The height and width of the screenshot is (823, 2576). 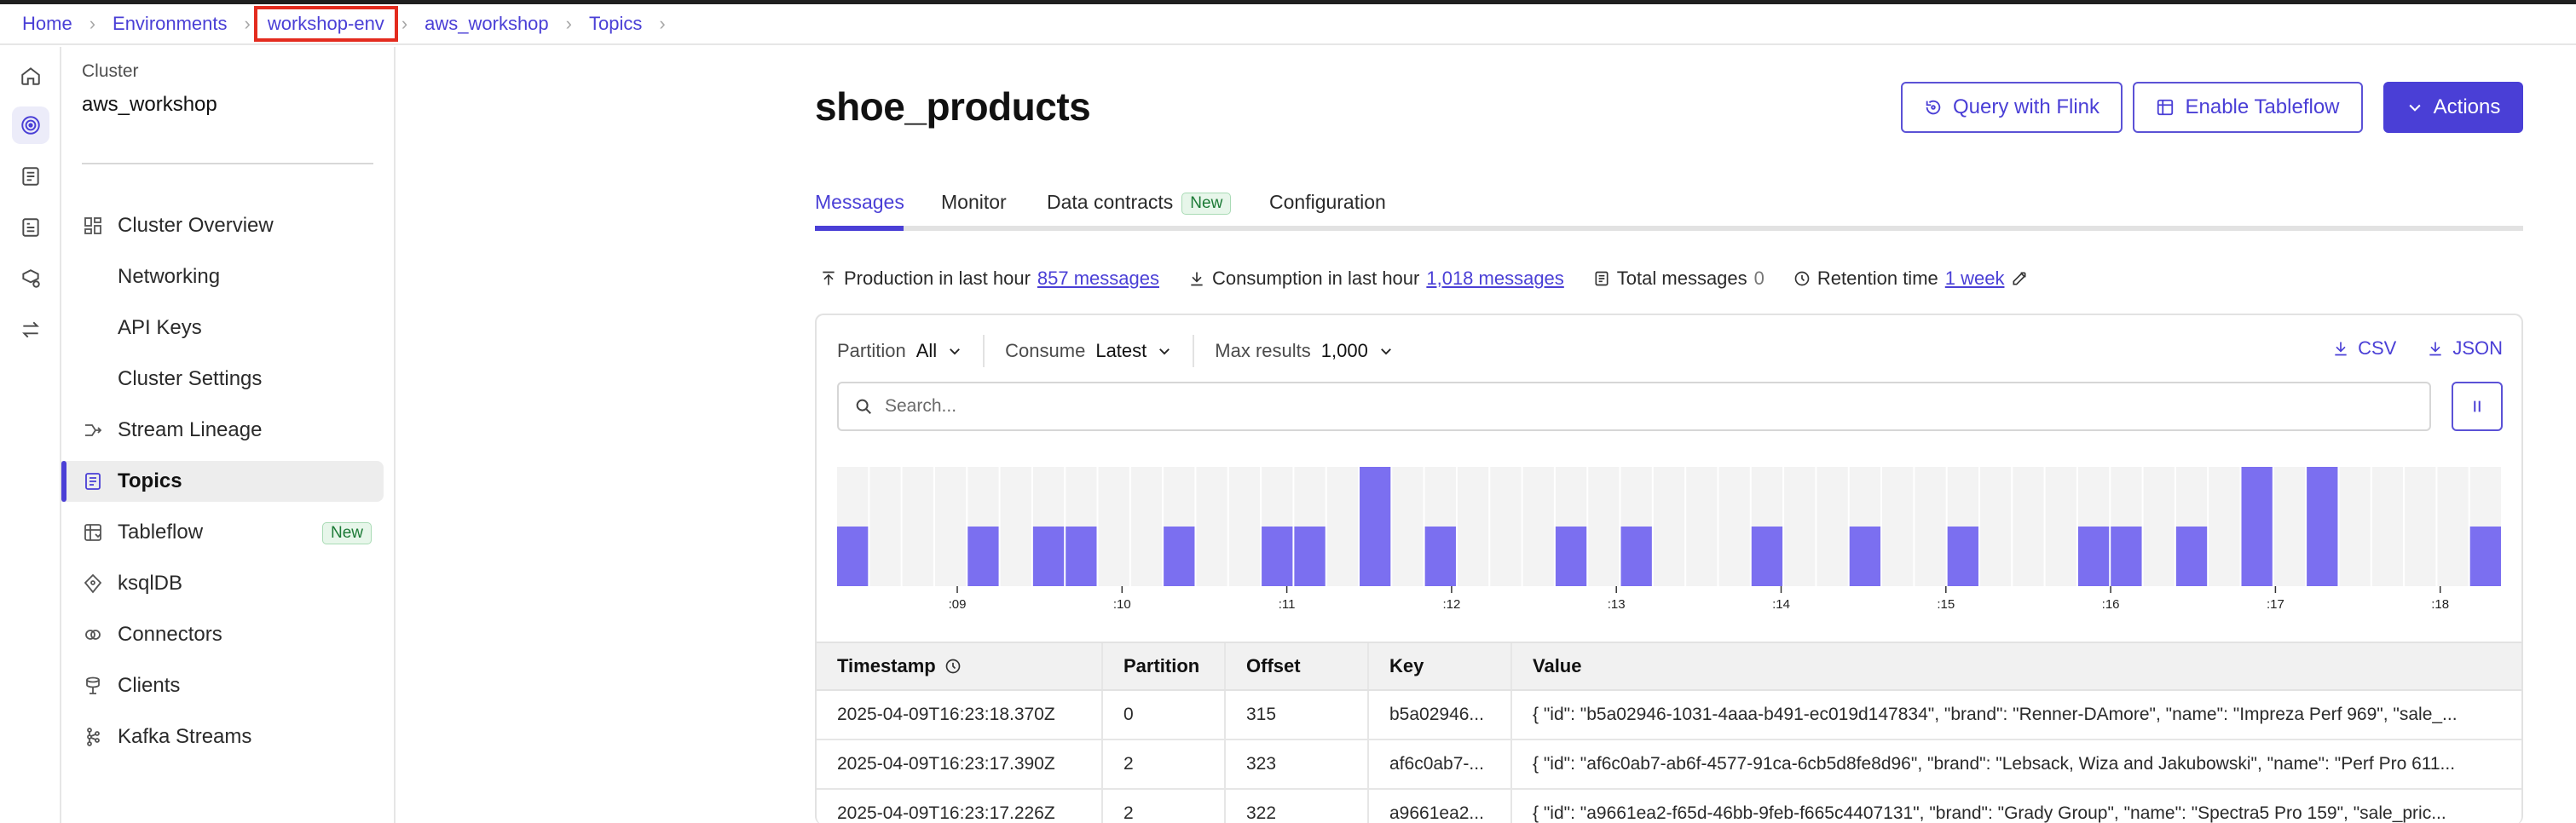 What do you see at coordinates (974, 210) in the screenshot?
I see `tab-monitor: Monitor` at bounding box center [974, 210].